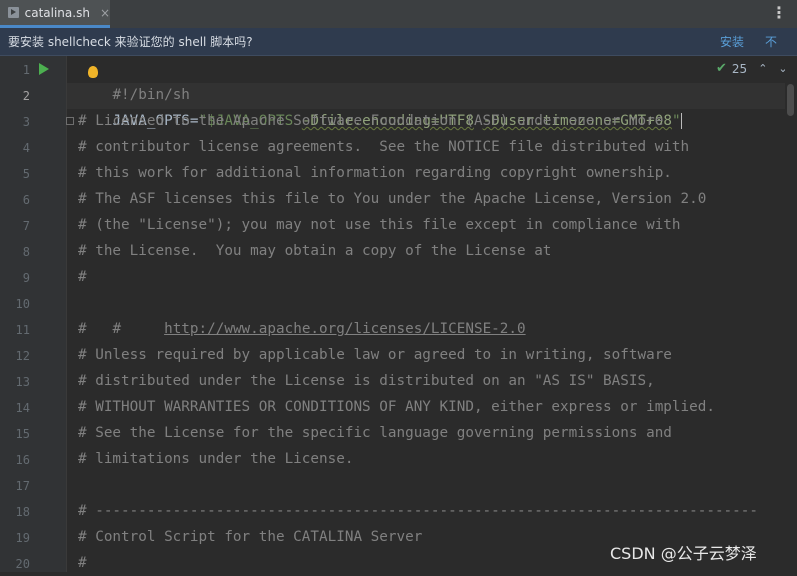 This screenshot has height=576, width=797. Describe the element at coordinates (26, 226) in the screenshot. I see `line-number: 7` at that location.